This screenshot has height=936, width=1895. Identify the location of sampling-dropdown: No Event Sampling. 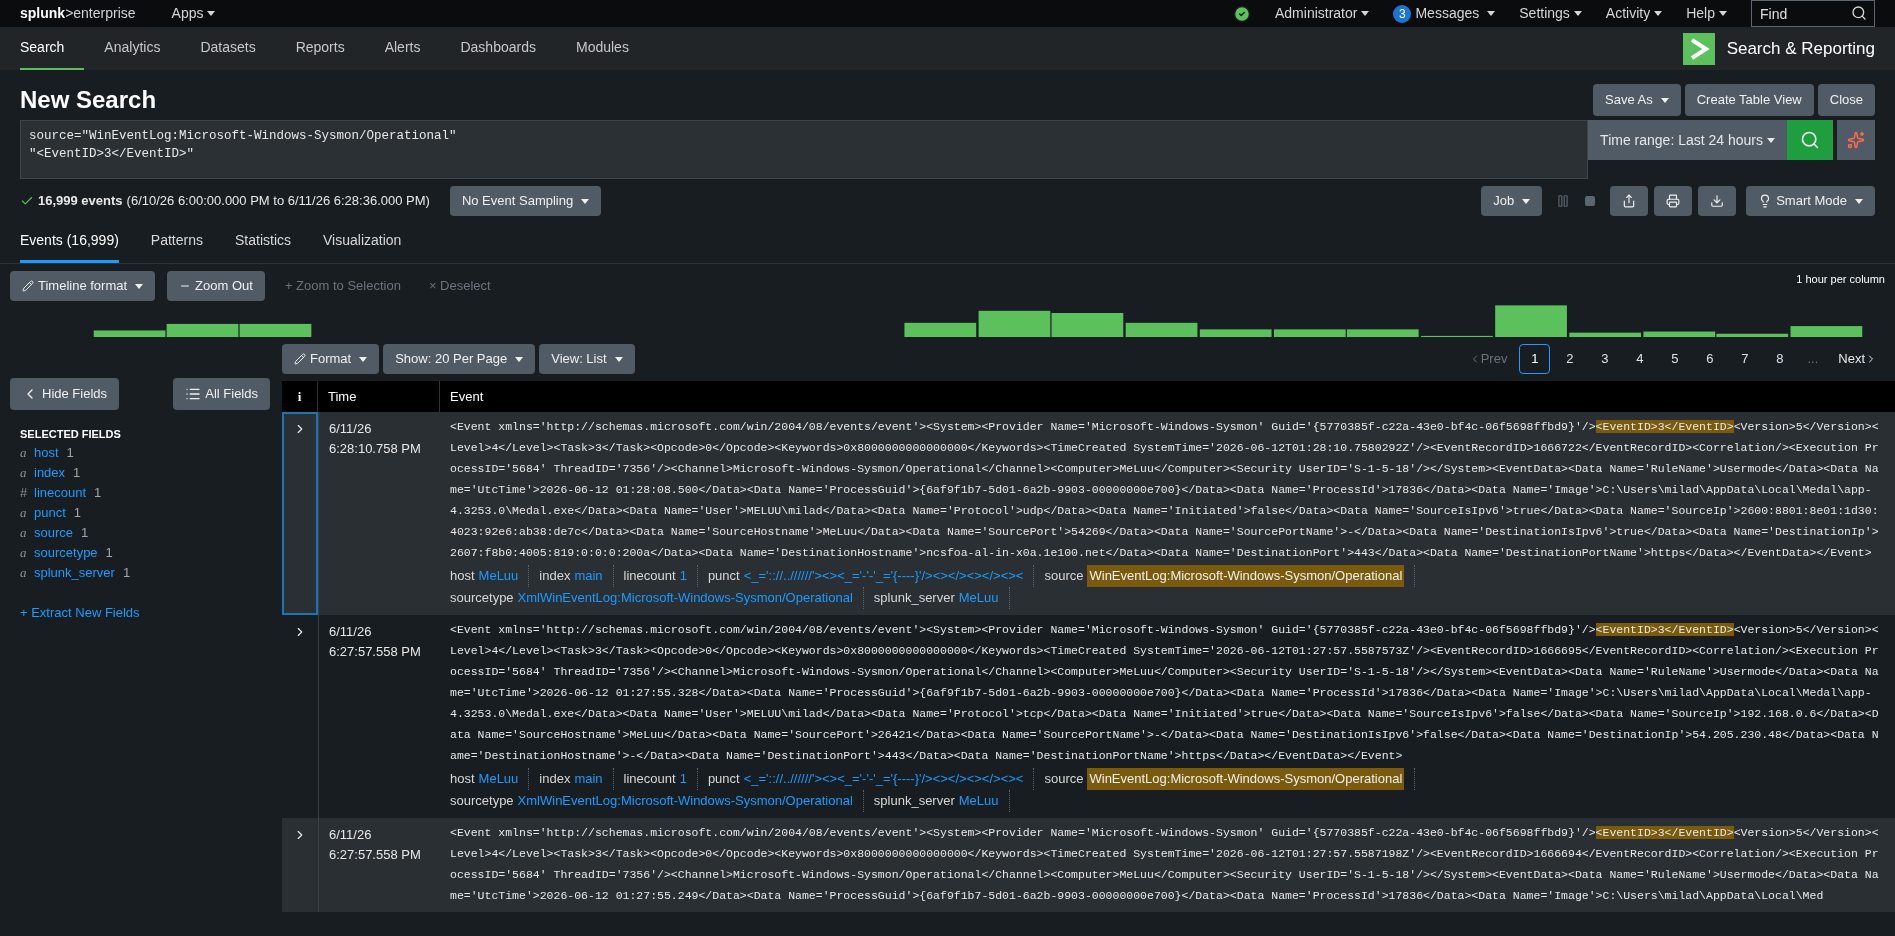
(525, 201).